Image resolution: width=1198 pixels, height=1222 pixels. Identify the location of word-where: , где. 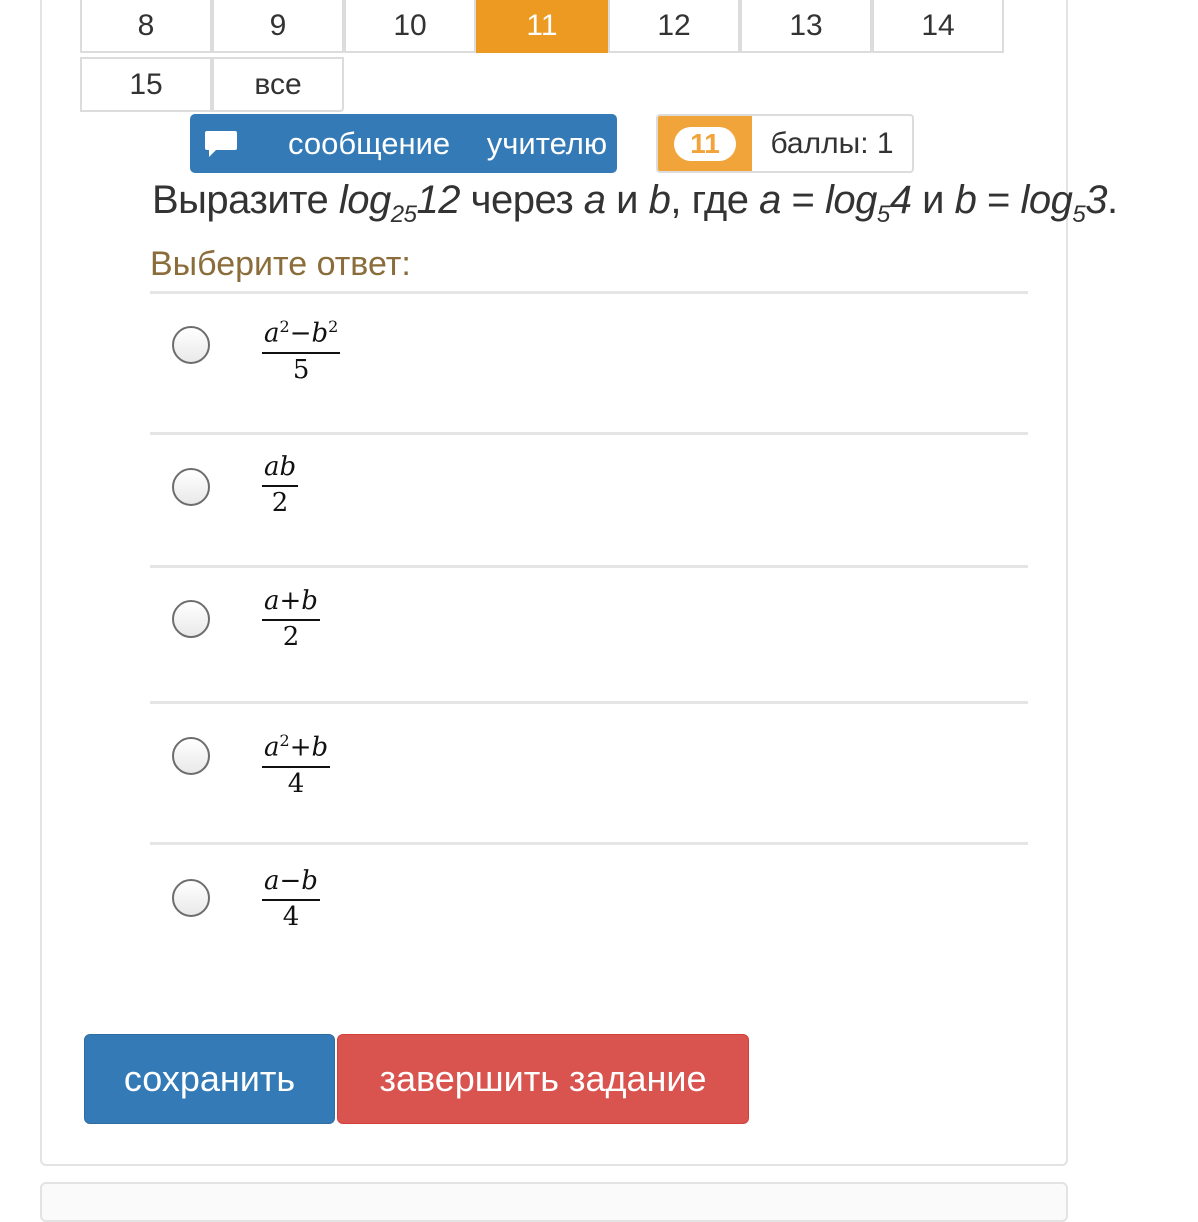
(709, 200).